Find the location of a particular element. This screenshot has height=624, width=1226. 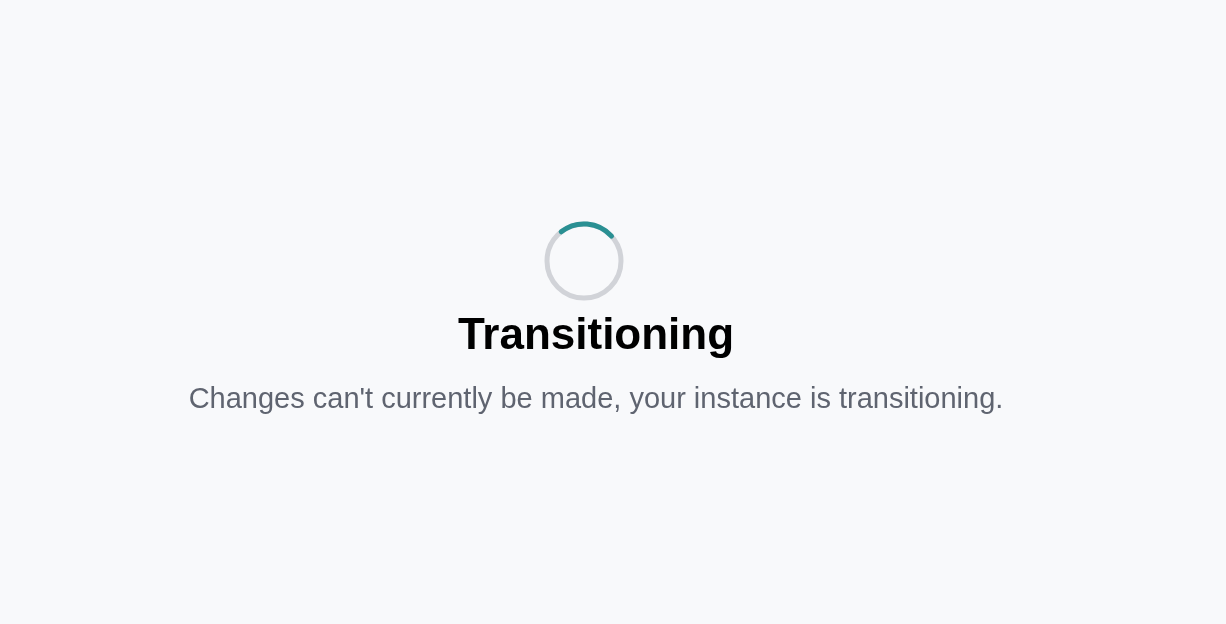

page-title: Transitioning is located at coordinates (596, 334).